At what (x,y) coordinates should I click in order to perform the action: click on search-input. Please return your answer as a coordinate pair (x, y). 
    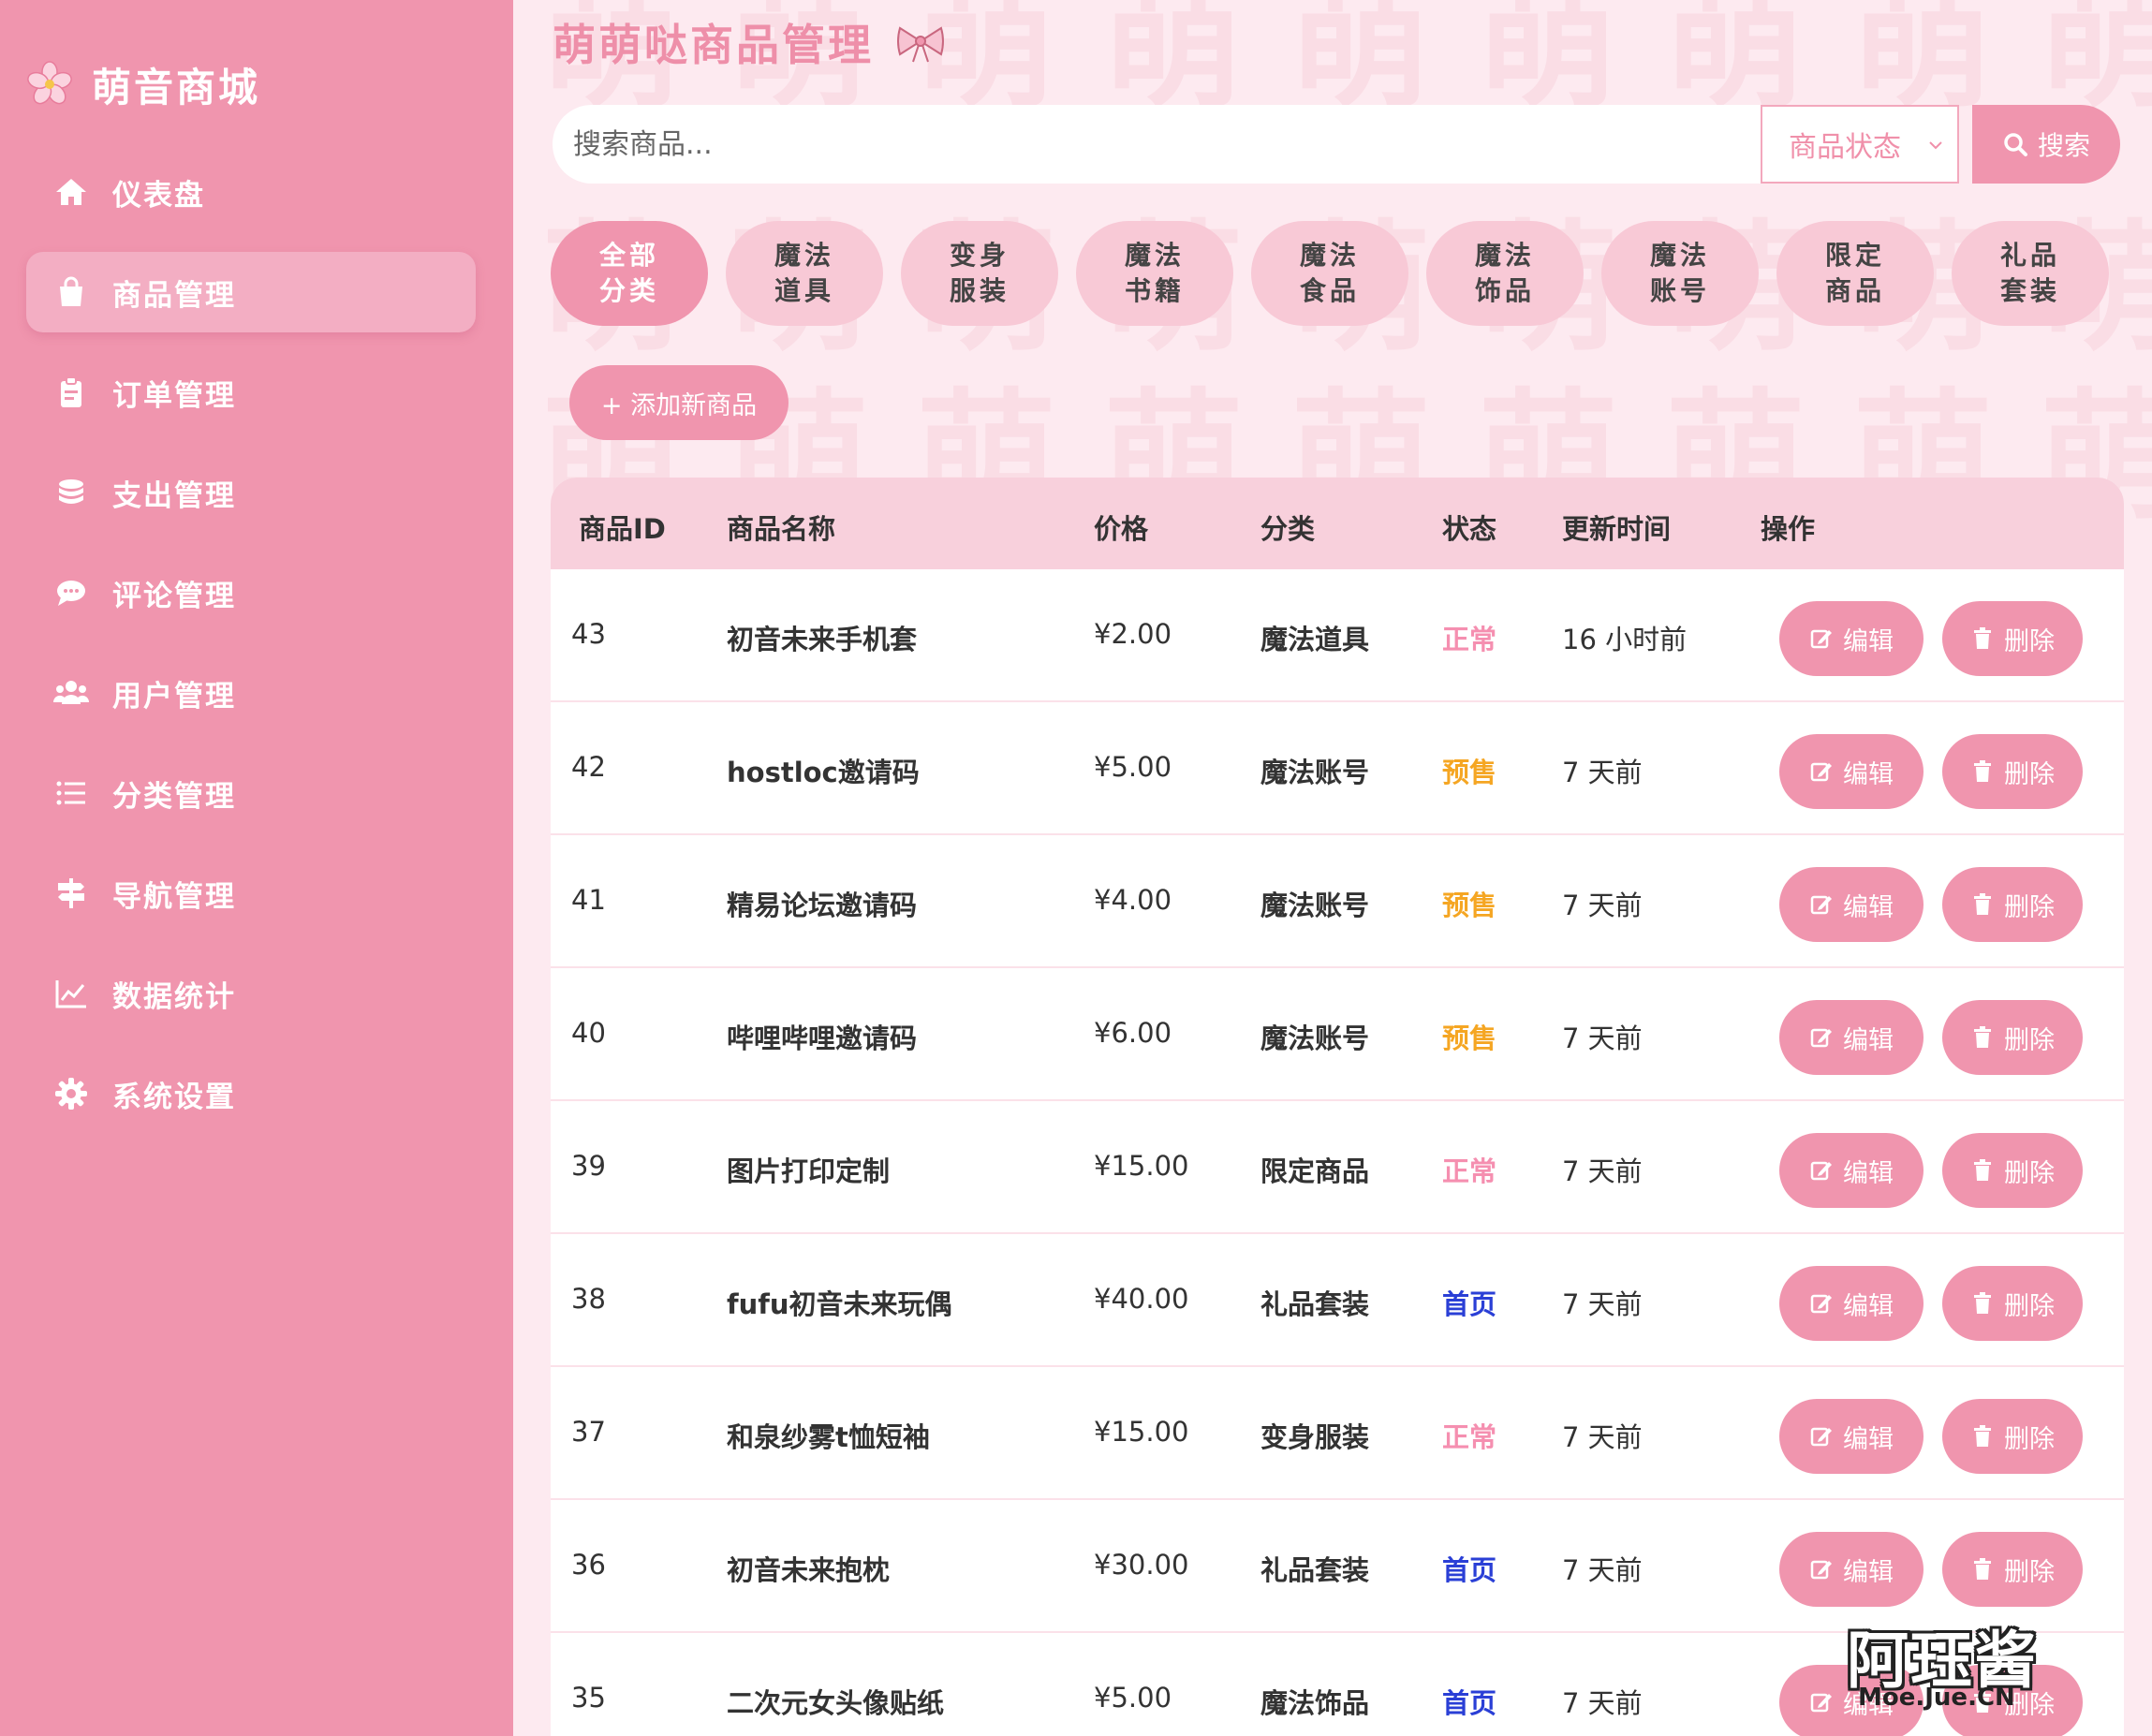
    Looking at the image, I should click on (1162, 145).